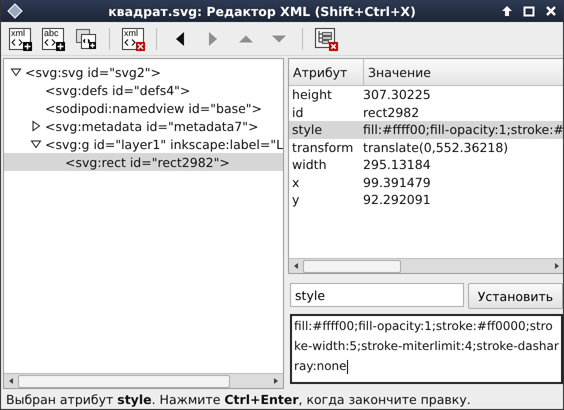  Describe the element at coordinates (397, 182) in the screenshot. I see `attribute-value: 99.391479` at that location.